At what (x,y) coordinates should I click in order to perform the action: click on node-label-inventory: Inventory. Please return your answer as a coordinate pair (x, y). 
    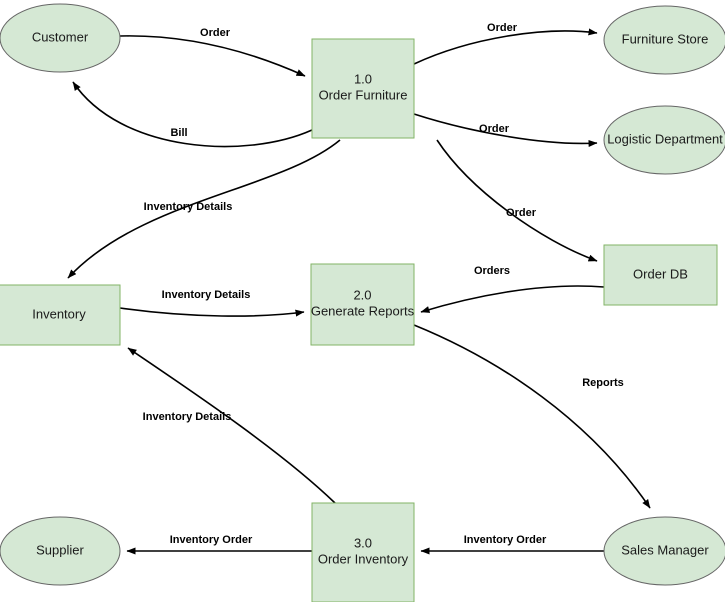
    Looking at the image, I should click on (59, 313).